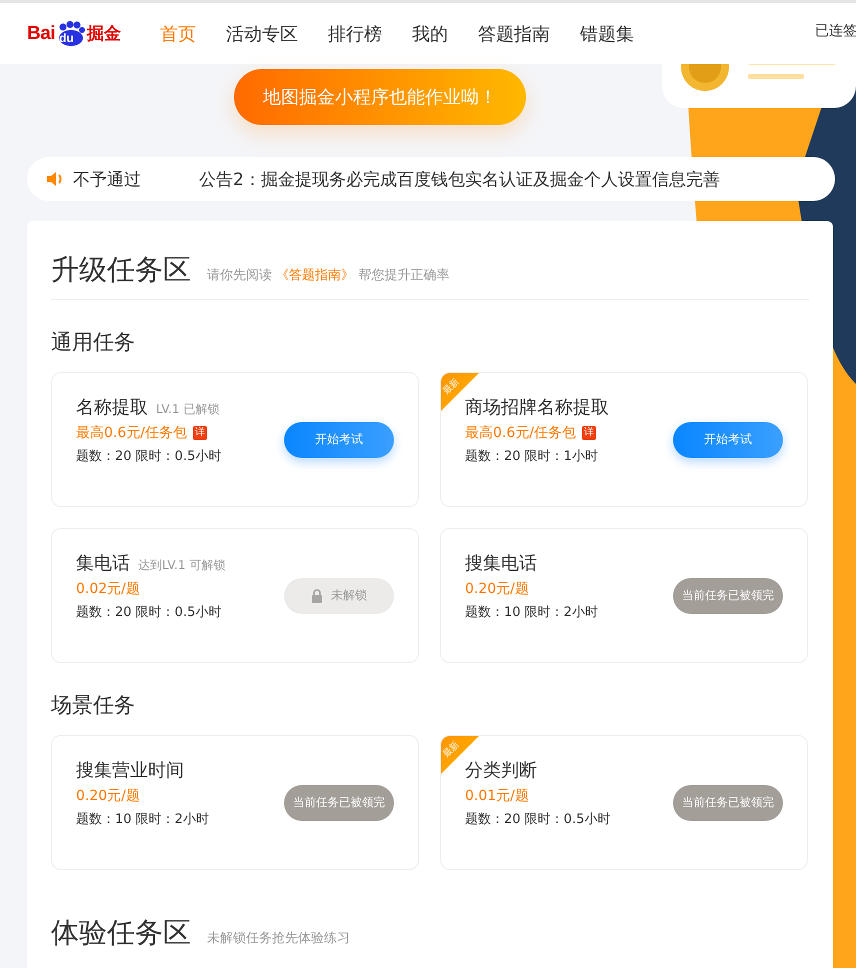  Describe the element at coordinates (607, 34) in the screenshot. I see `nav-link: 错题集` at that location.